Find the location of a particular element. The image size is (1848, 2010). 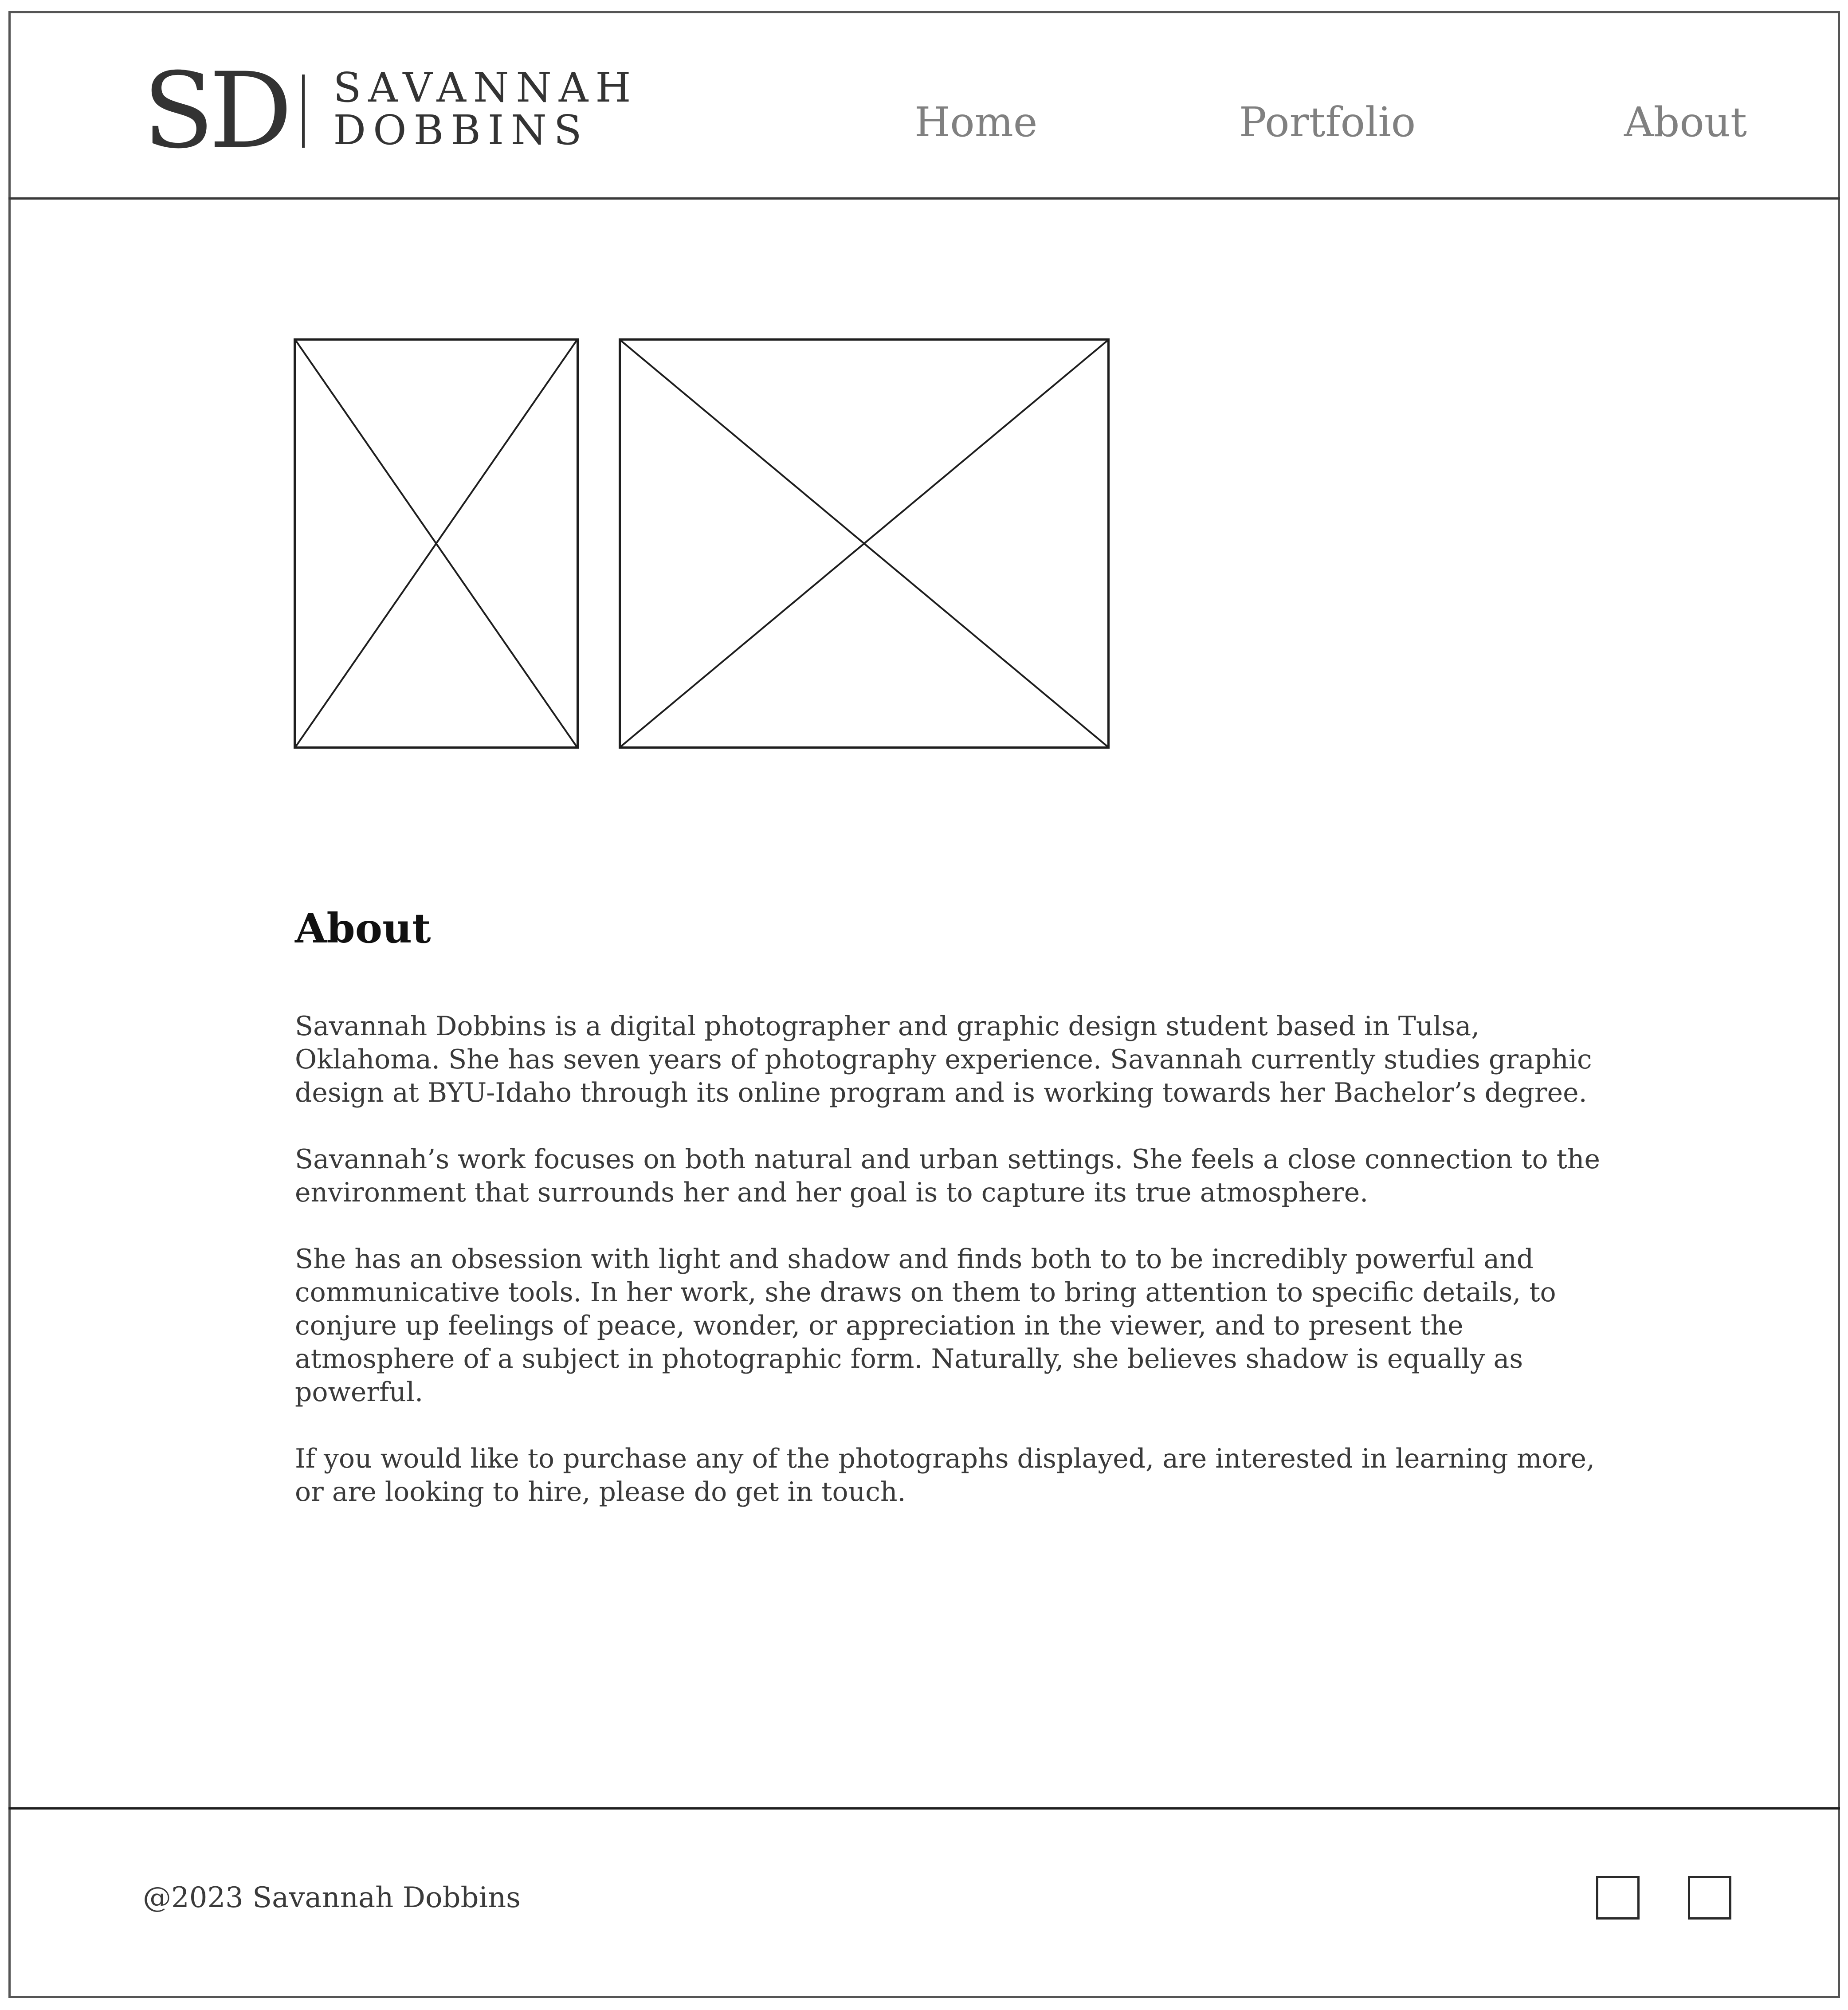

site-header: SD SAVANNAH DOBBINS Home Portfolio About is located at coordinates (924, 105).